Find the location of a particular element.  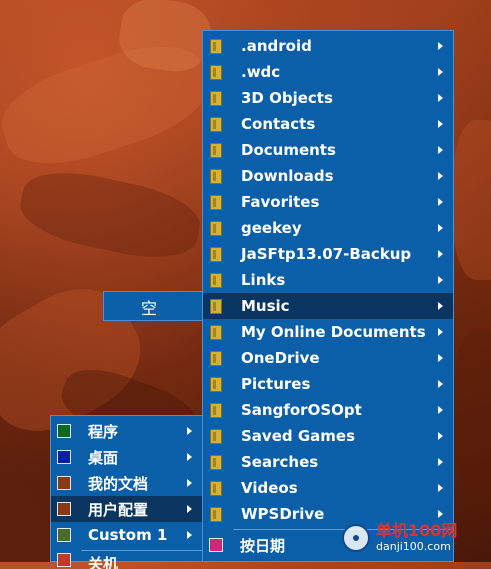

main-menu-item-label: 桌面 is located at coordinates (103, 457).